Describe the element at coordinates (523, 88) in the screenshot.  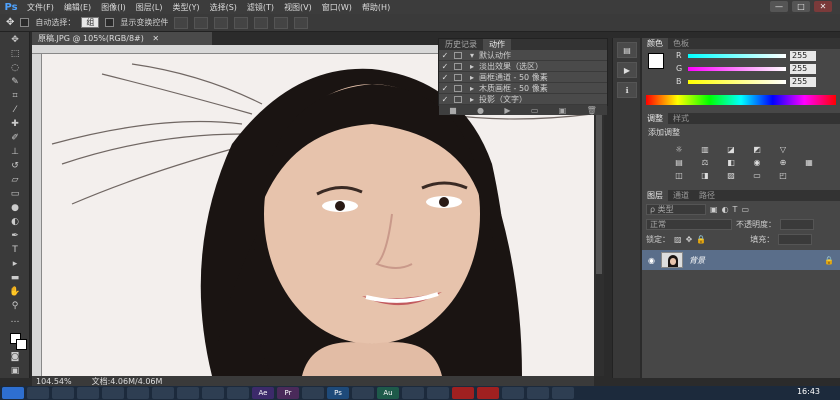
I see `action-row: ✓ ▸ 木质画框 - 50 像素` at that location.